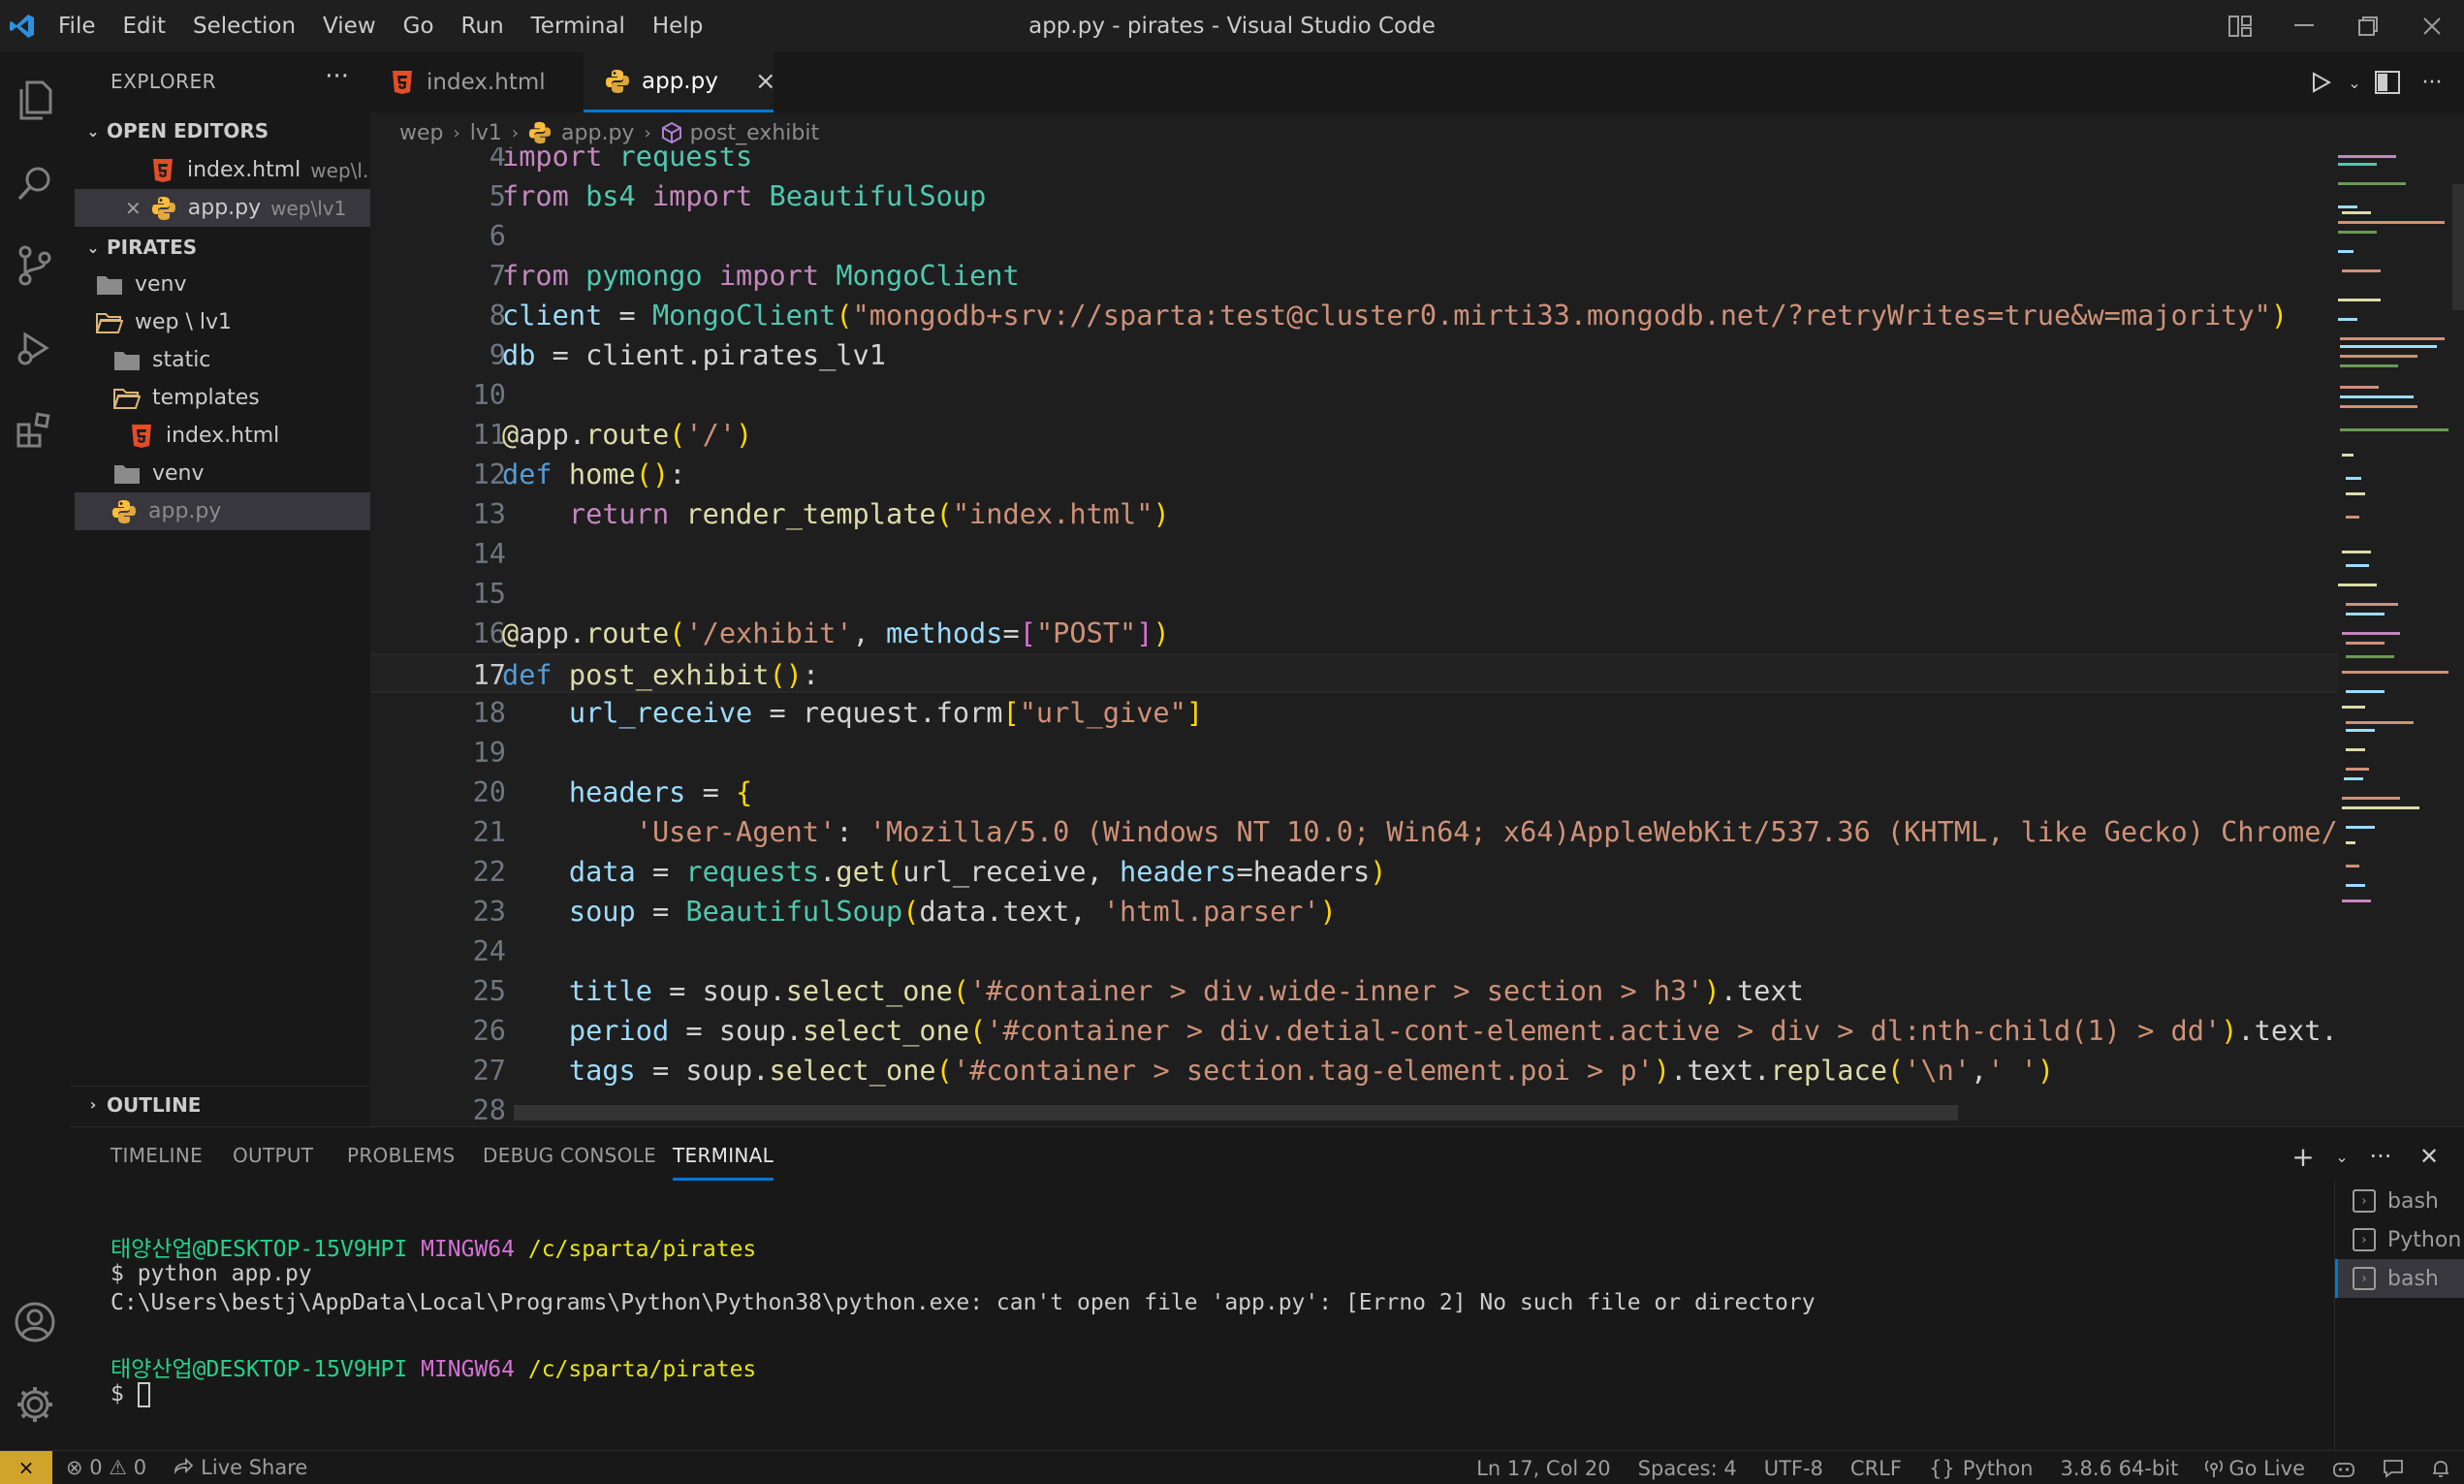 The height and width of the screenshot is (1484, 2464). I want to click on vertical-scrollbar, so click(2458, 247).